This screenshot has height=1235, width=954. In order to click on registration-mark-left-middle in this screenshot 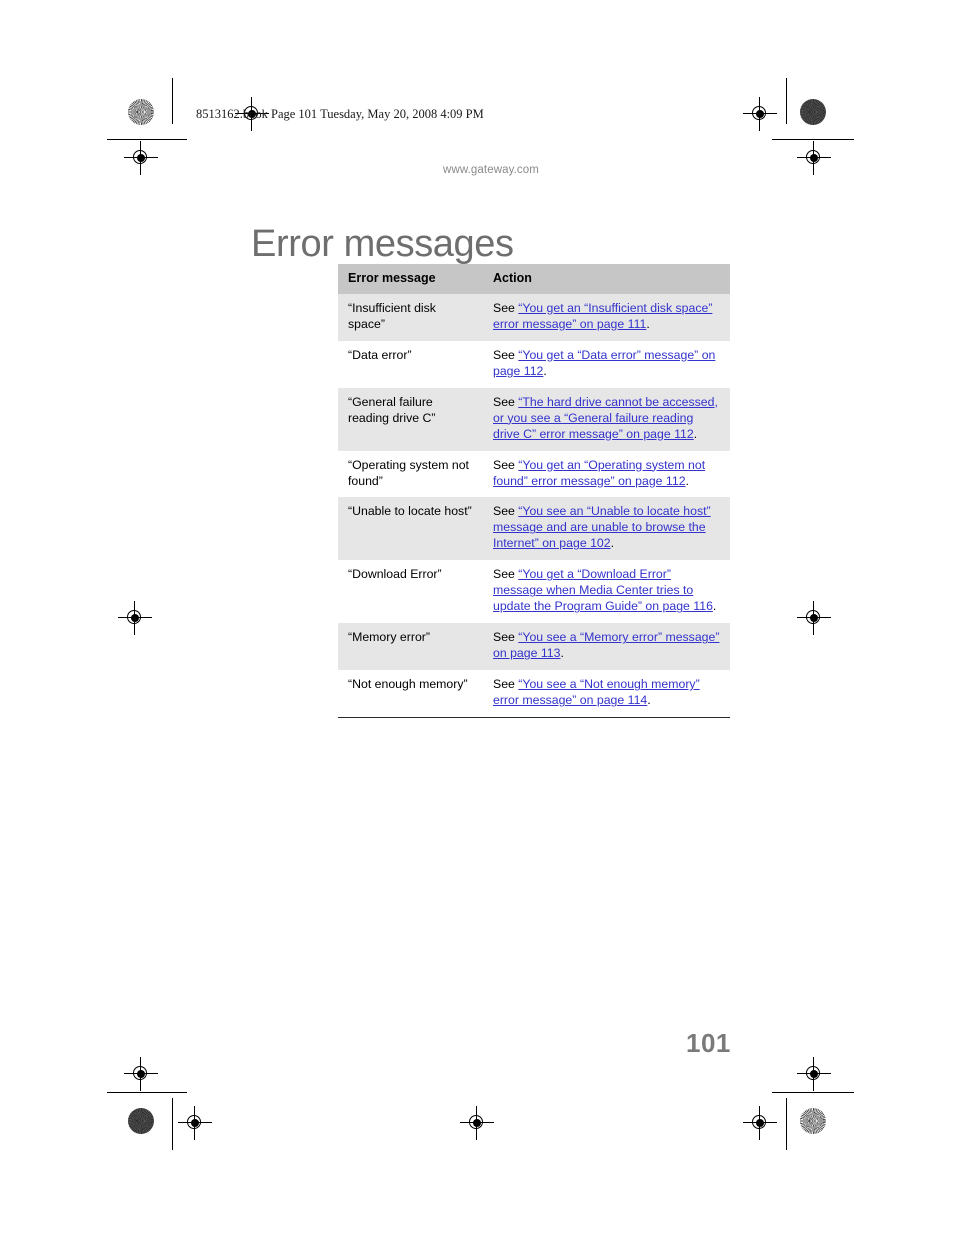, I will do `click(135, 618)`.